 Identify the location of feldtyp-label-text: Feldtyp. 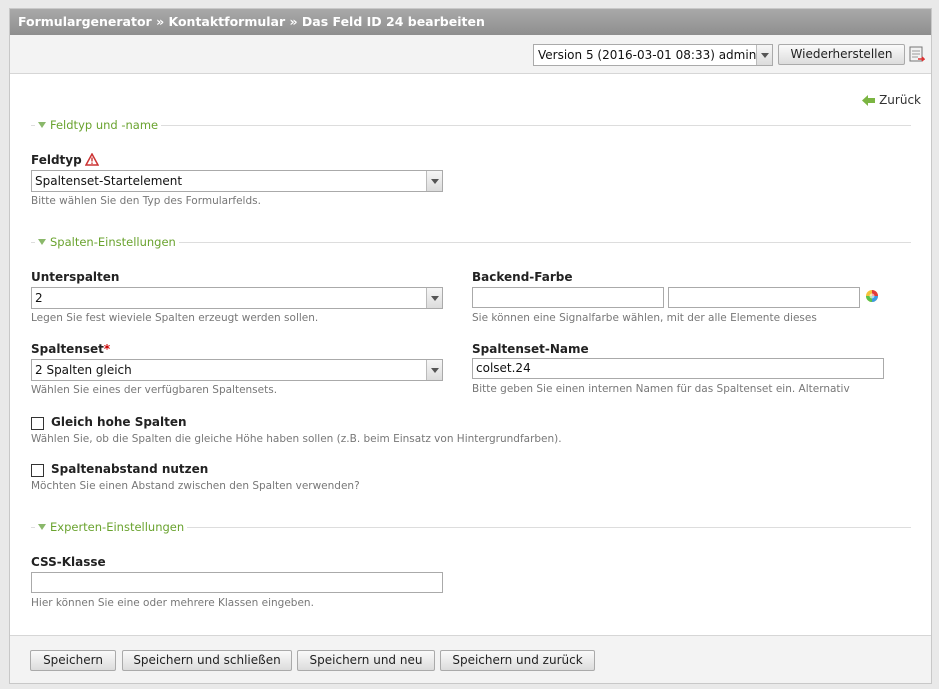
(56, 160).